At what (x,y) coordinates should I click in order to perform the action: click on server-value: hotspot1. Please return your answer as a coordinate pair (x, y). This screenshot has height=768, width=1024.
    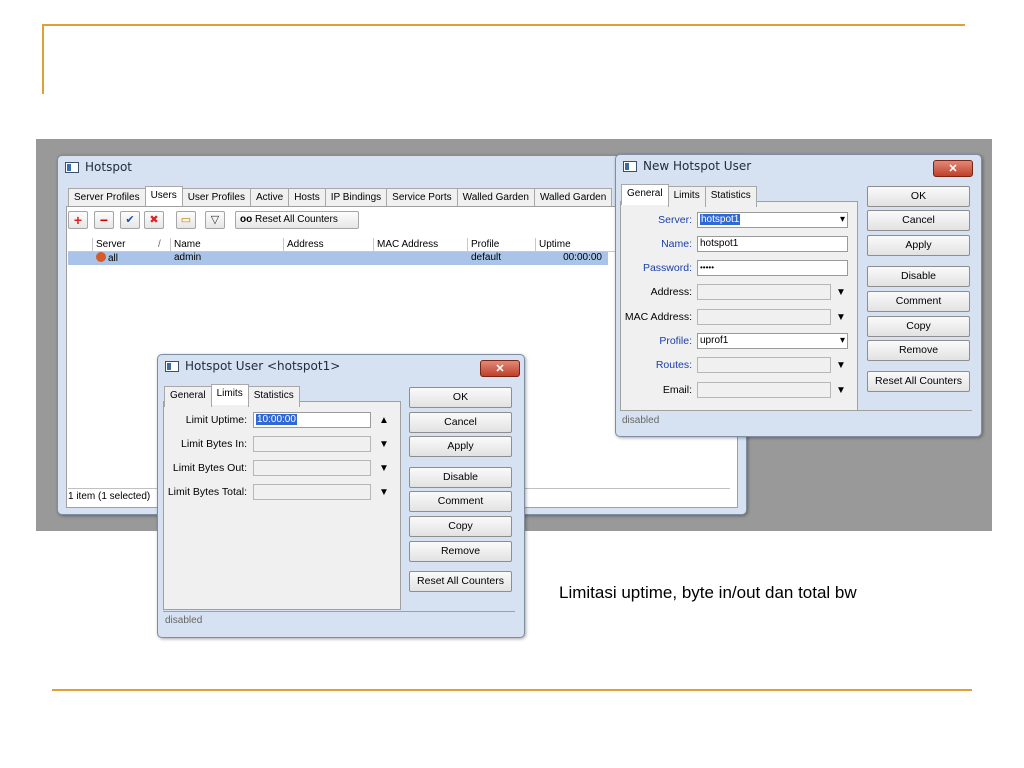
    Looking at the image, I should click on (720, 219).